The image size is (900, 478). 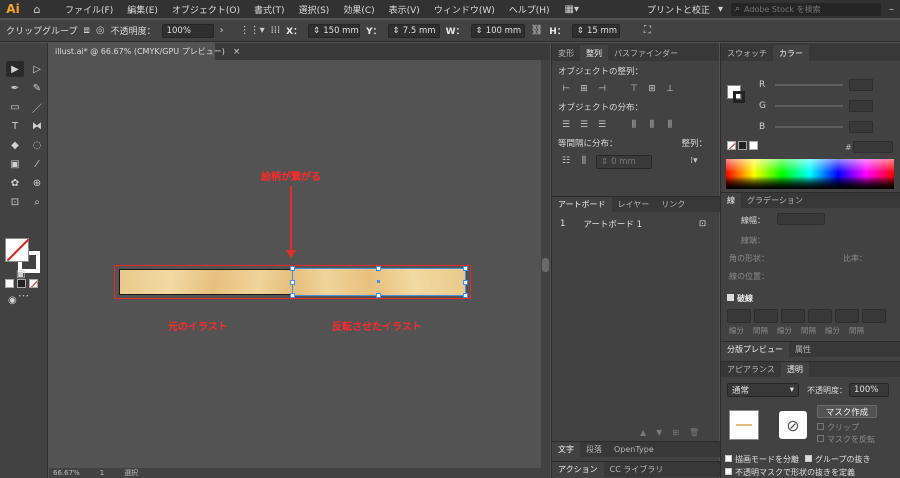 I want to click on edit-contents-icon: ◎, so click(x=100, y=30).